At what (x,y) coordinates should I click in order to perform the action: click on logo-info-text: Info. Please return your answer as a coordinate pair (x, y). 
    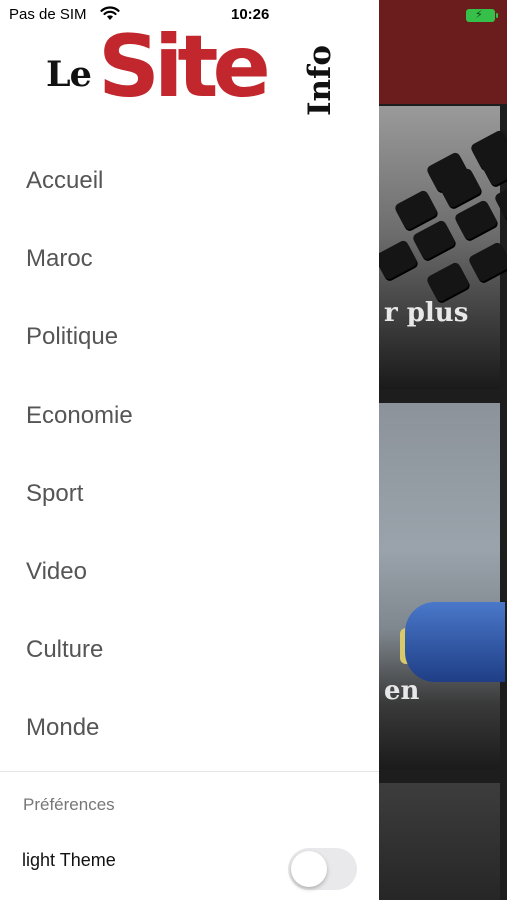
    Looking at the image, I should click on (320, 80).